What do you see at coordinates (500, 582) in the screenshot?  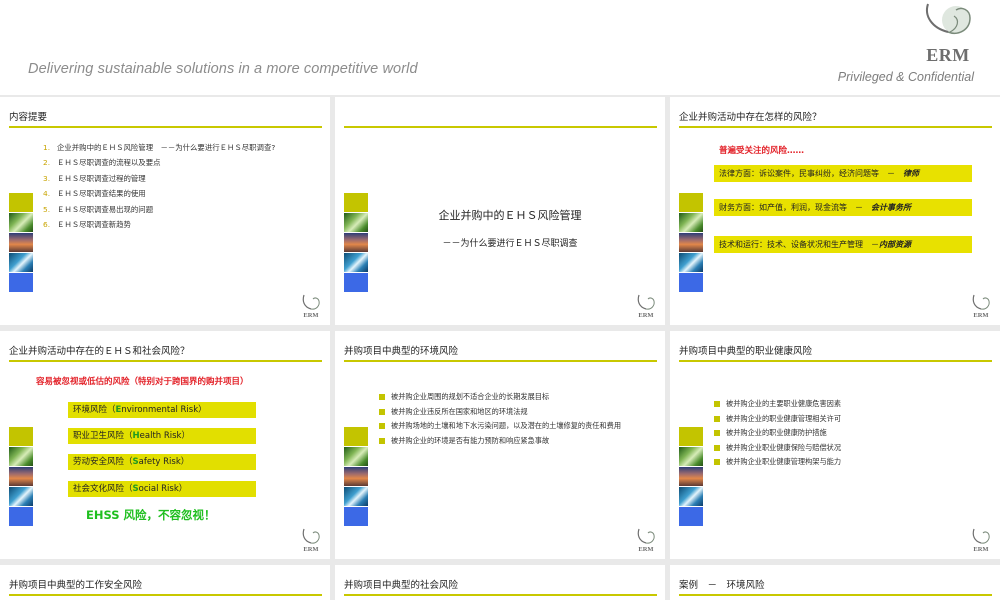 I see `slide-thumbnail-8: 并购项目中典型的社会风险` at bounding box center [500, 582].